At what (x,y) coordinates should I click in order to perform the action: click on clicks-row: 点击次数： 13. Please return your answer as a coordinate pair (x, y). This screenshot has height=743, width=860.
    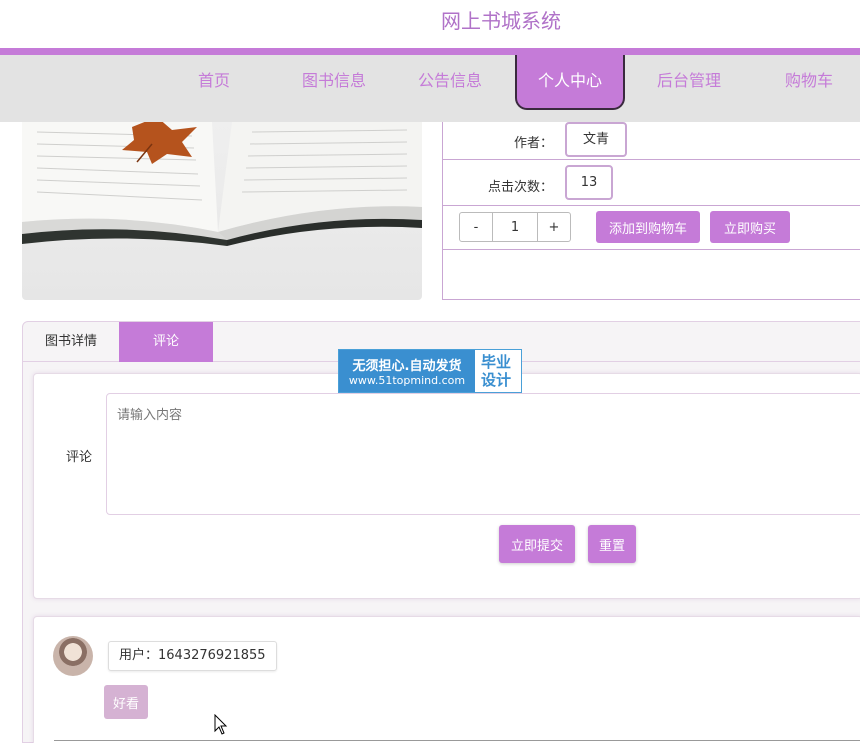
    Looking at the image, I should click on (651, 183).